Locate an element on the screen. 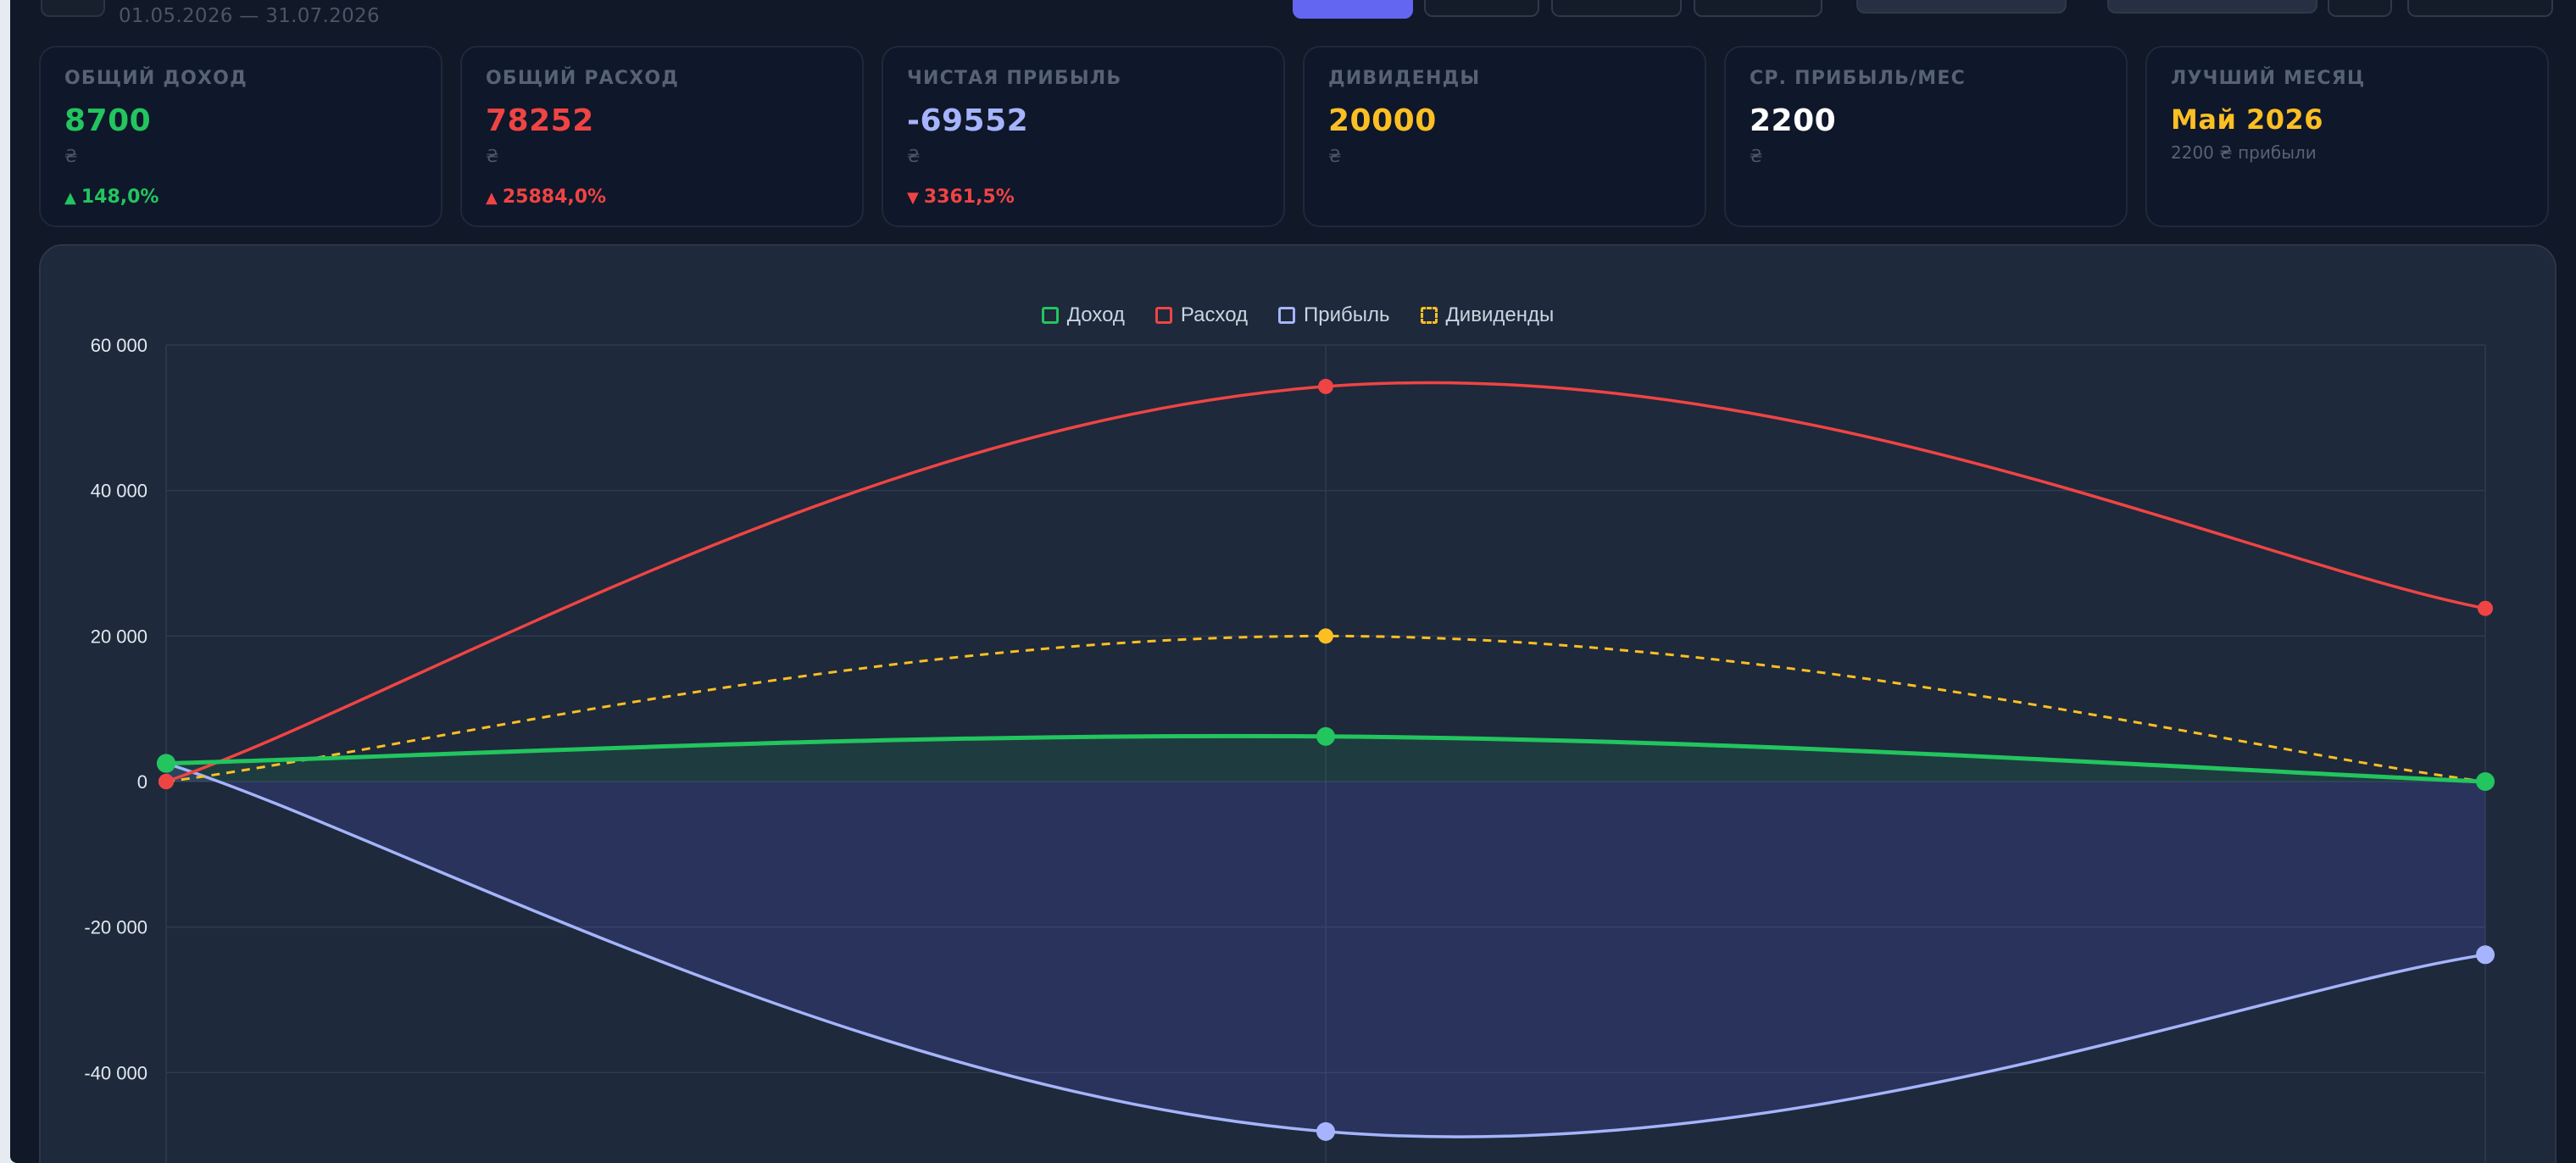 The height and width of the screenshot is (1163, 2576). date-to-input is located at coordinates (2212, 7).